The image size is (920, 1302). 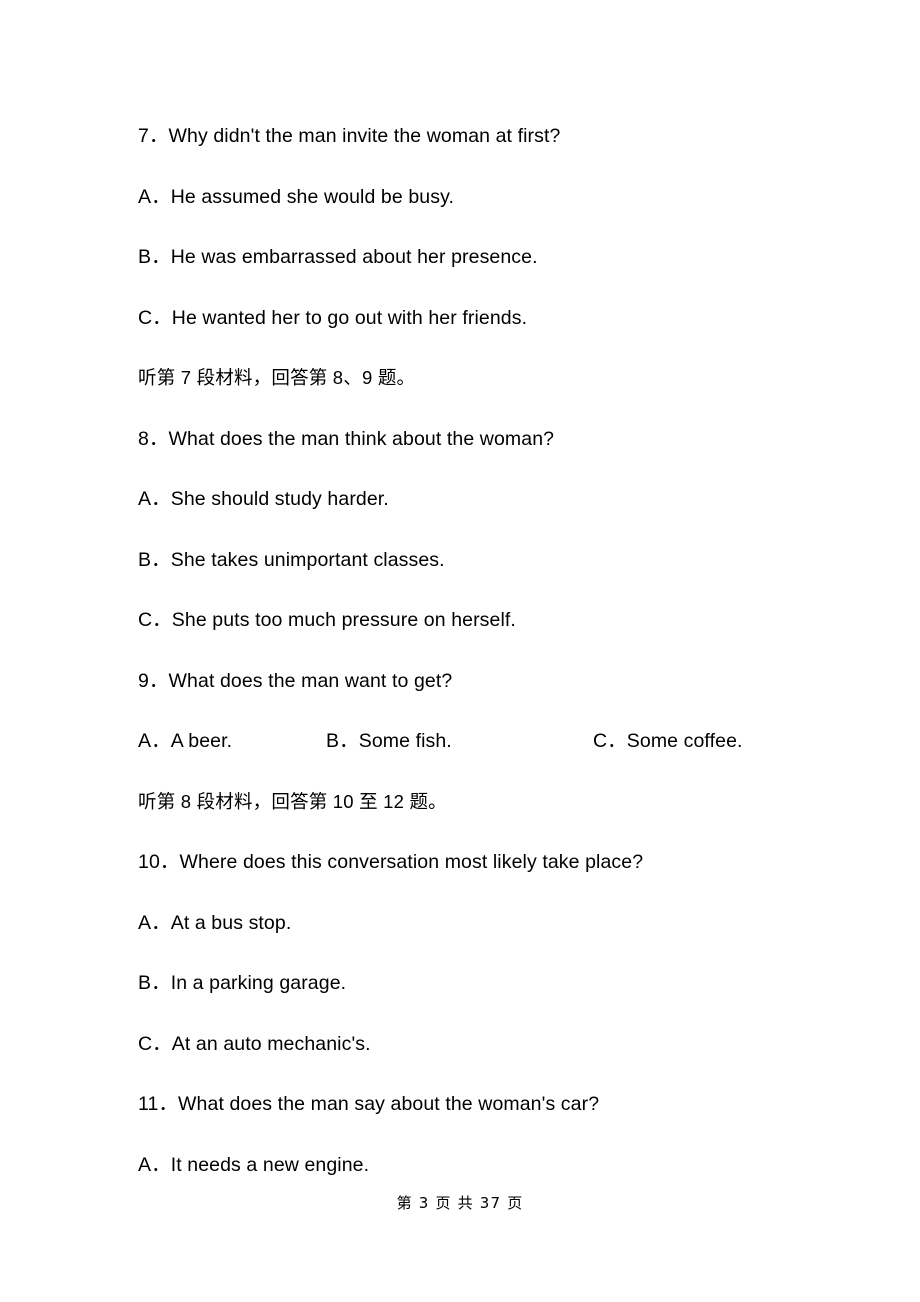 I want to click on question-10-option-c: C．At an auto mechanic's., so click(x=254, y=1043).